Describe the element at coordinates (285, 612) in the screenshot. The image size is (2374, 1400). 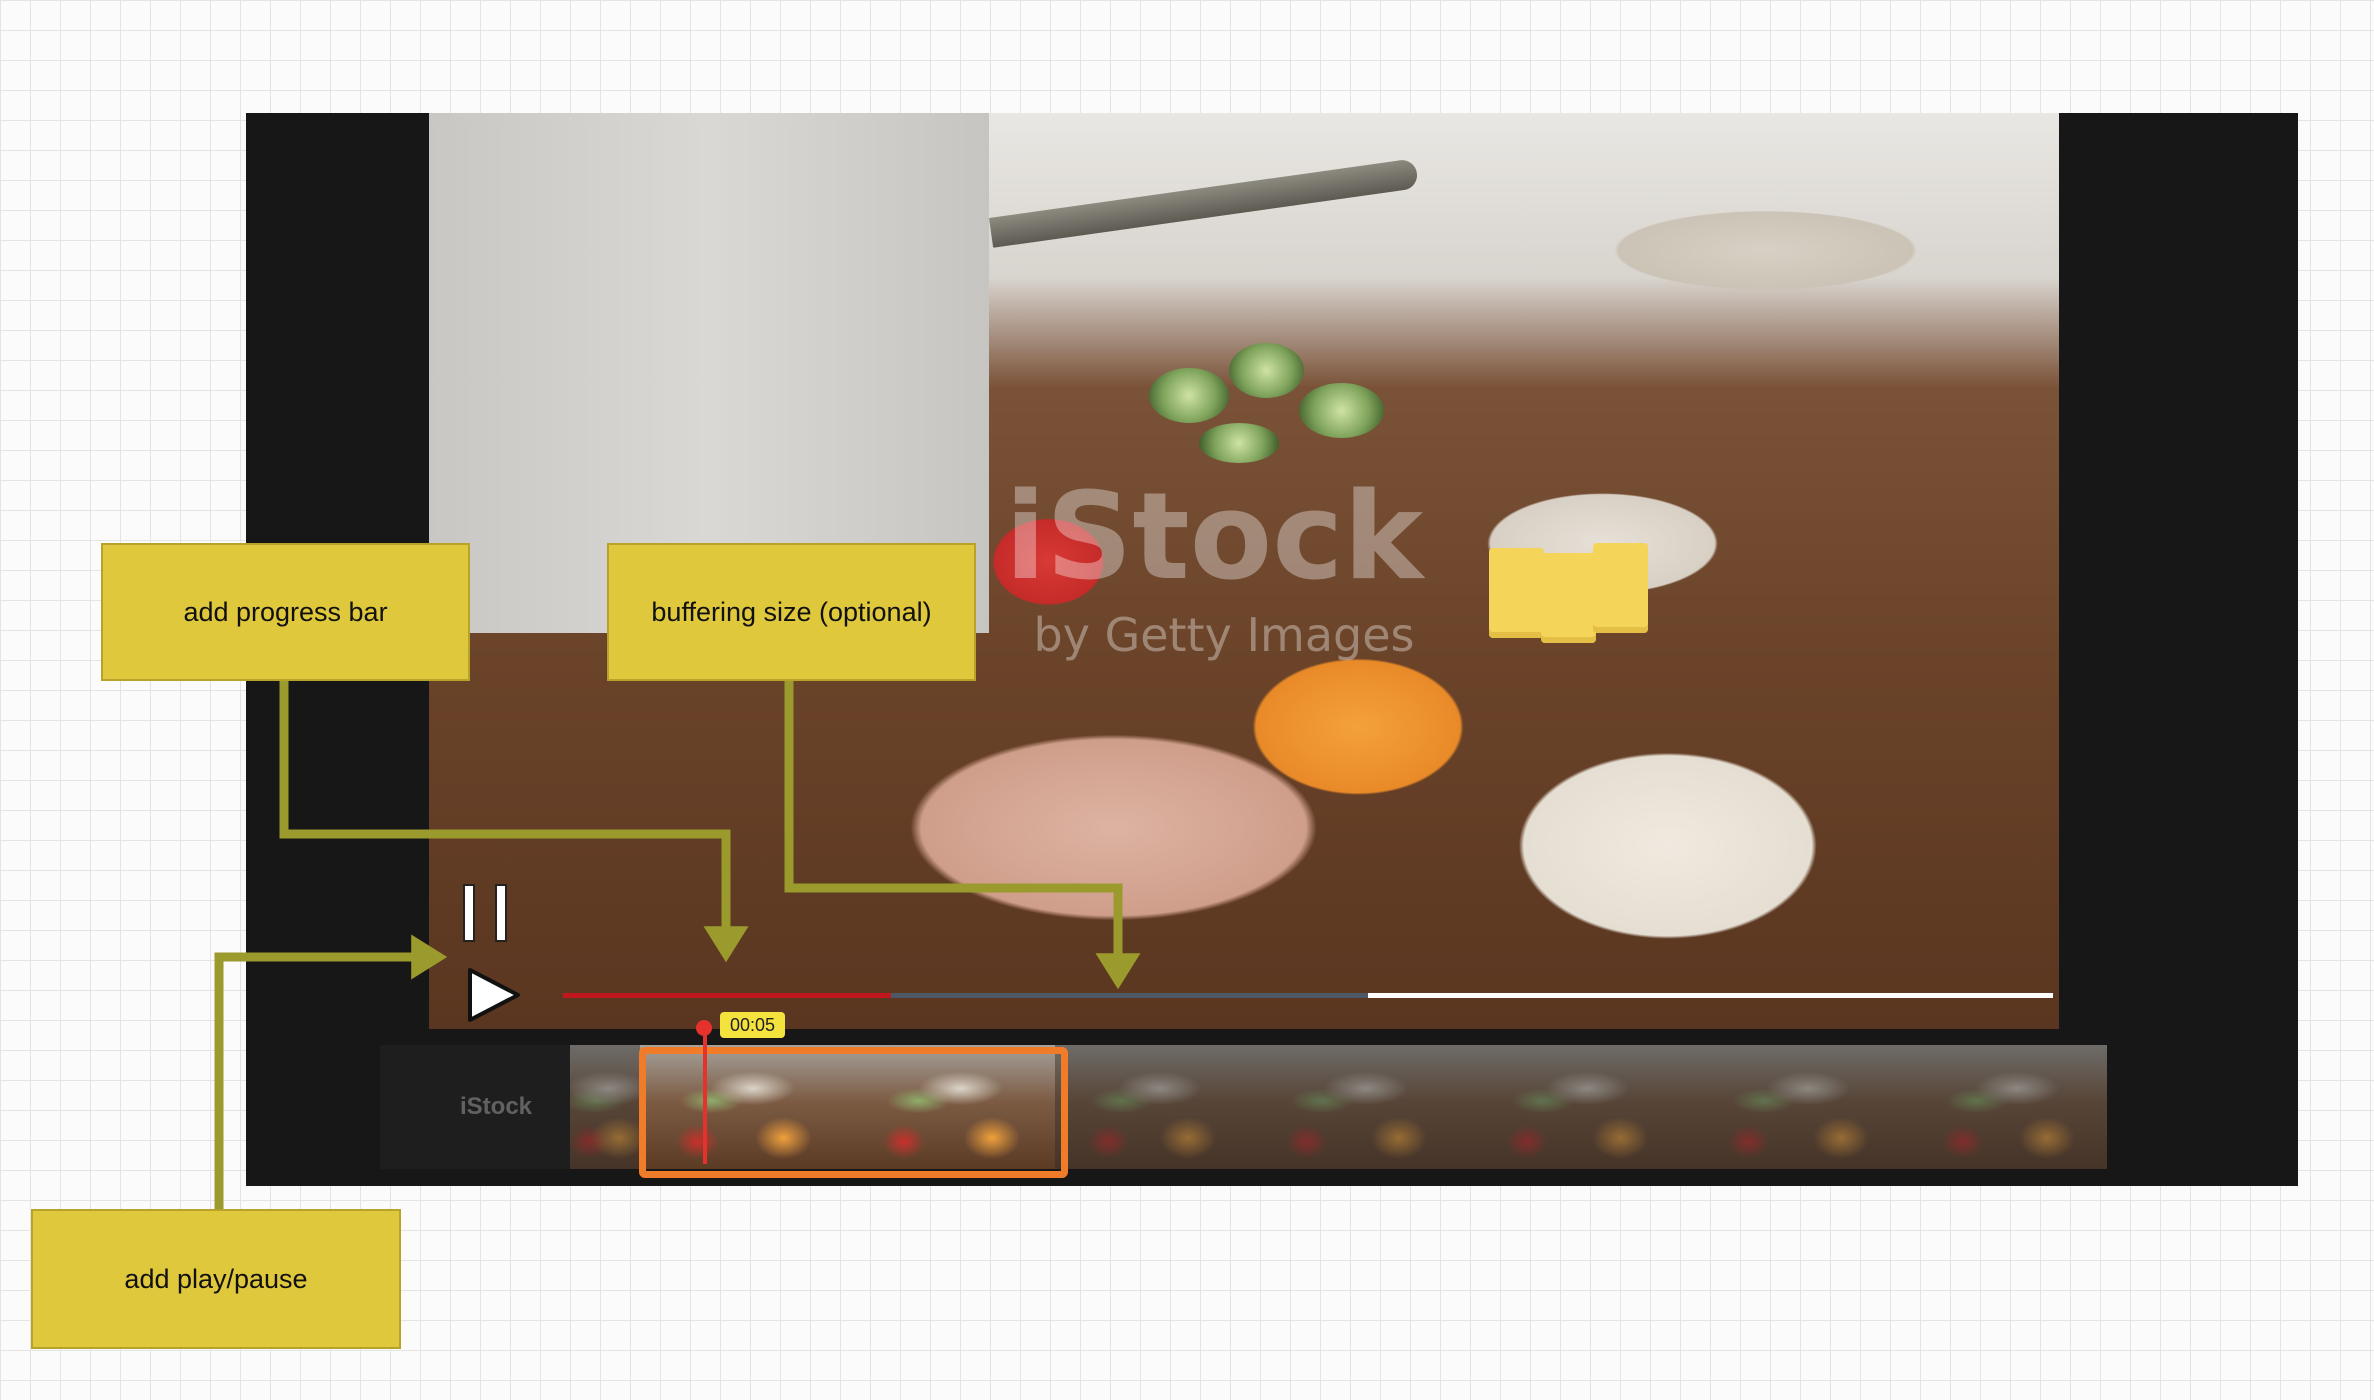
I see `callout-progress-bar: add progress bar` at that location.